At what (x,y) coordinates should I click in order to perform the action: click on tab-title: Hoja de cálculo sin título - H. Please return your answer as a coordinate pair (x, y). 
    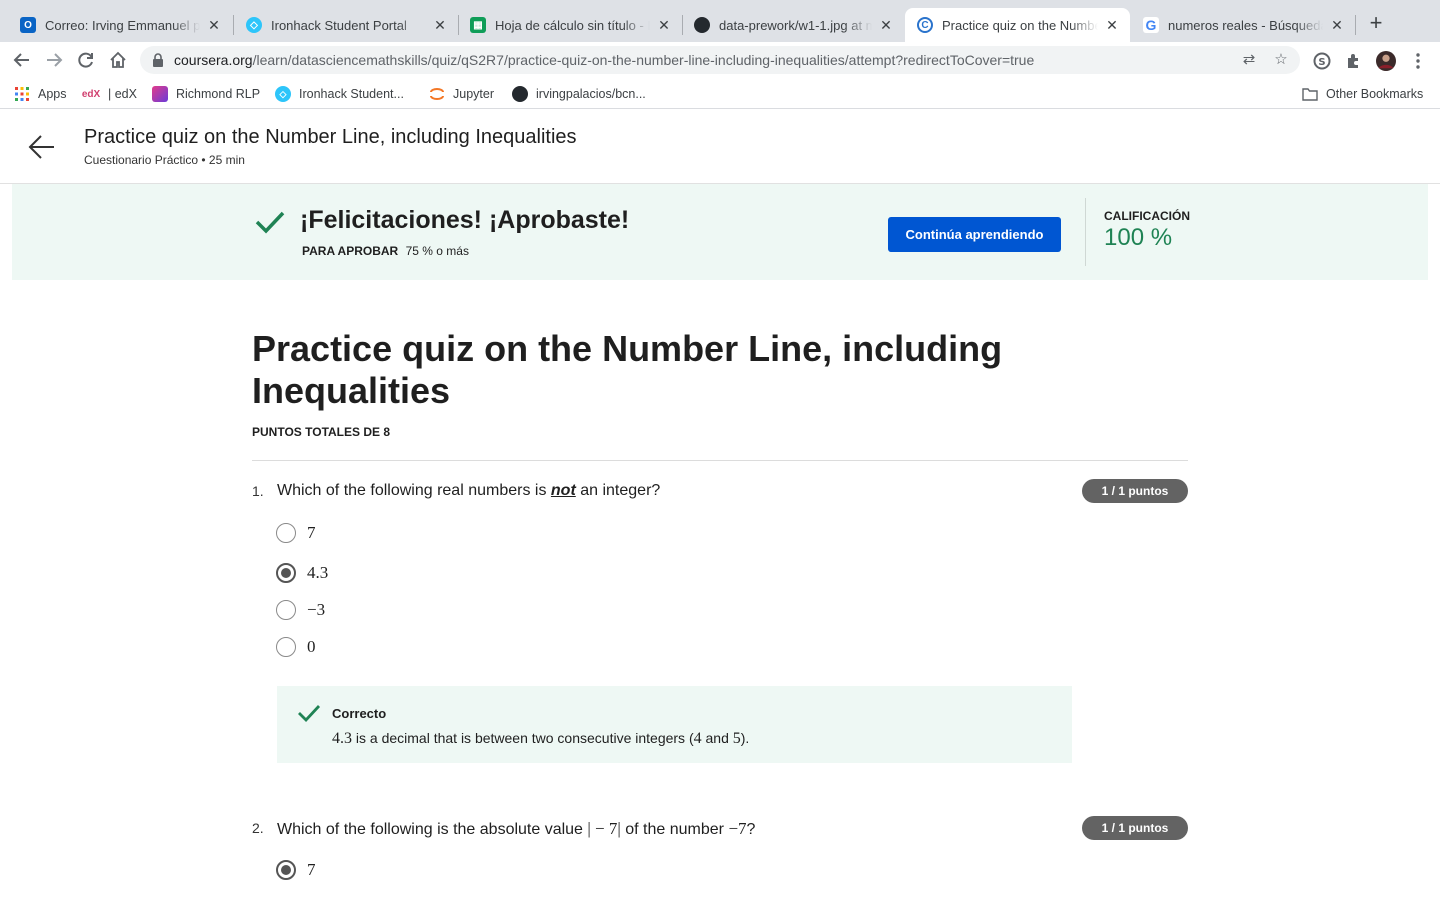
    Looking at the image, I should click on (572, 25).